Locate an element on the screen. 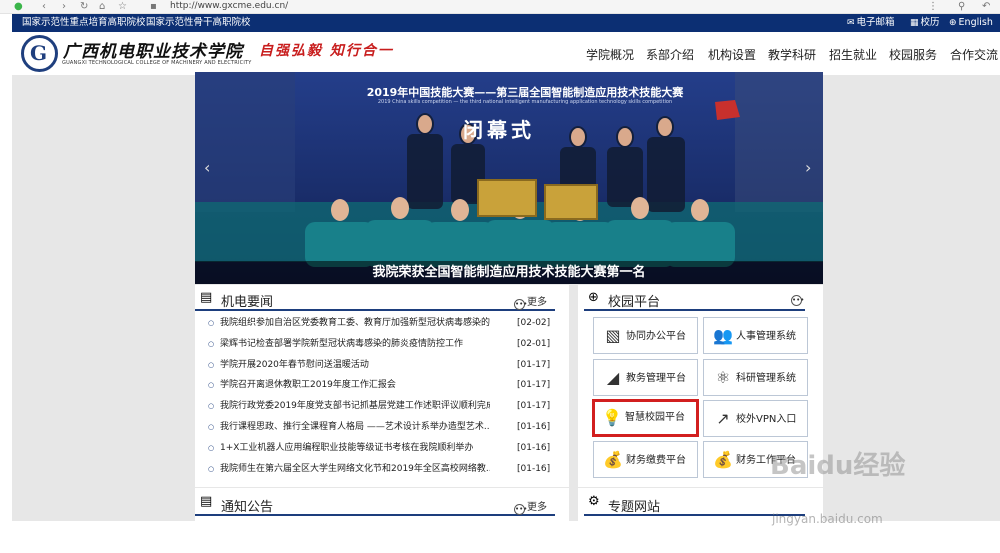  topics-gear-icon: ⚙ is located at coordinates (594, 501).